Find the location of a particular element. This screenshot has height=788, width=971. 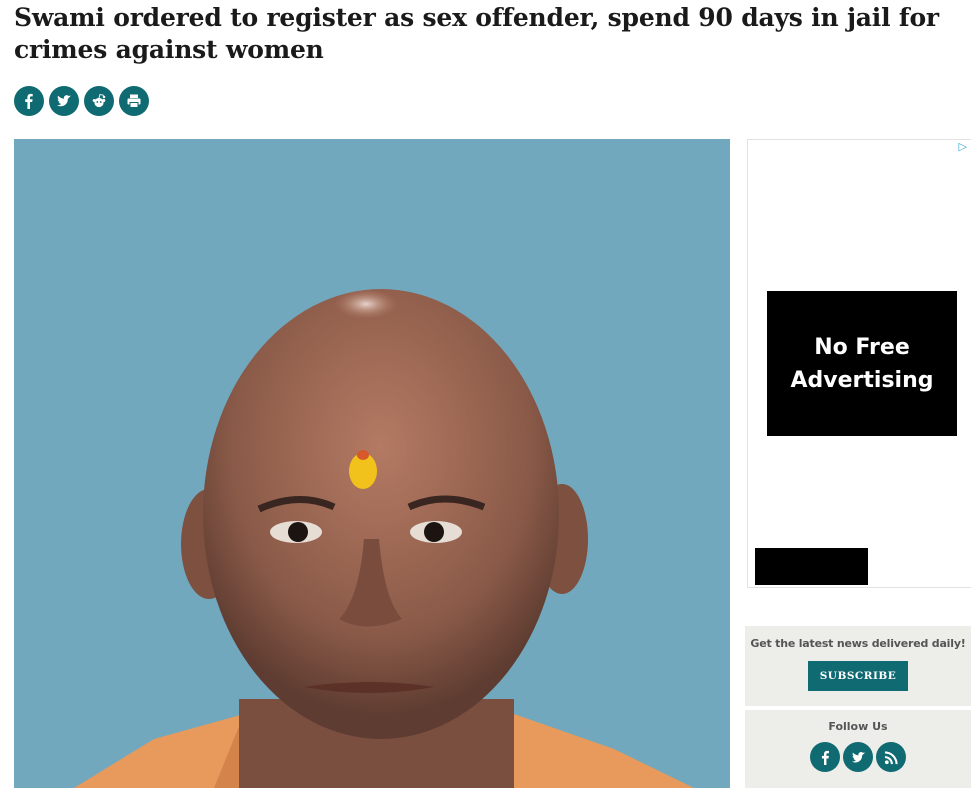

follow-us-box: Follow Us is located at coordinates (858, 749).